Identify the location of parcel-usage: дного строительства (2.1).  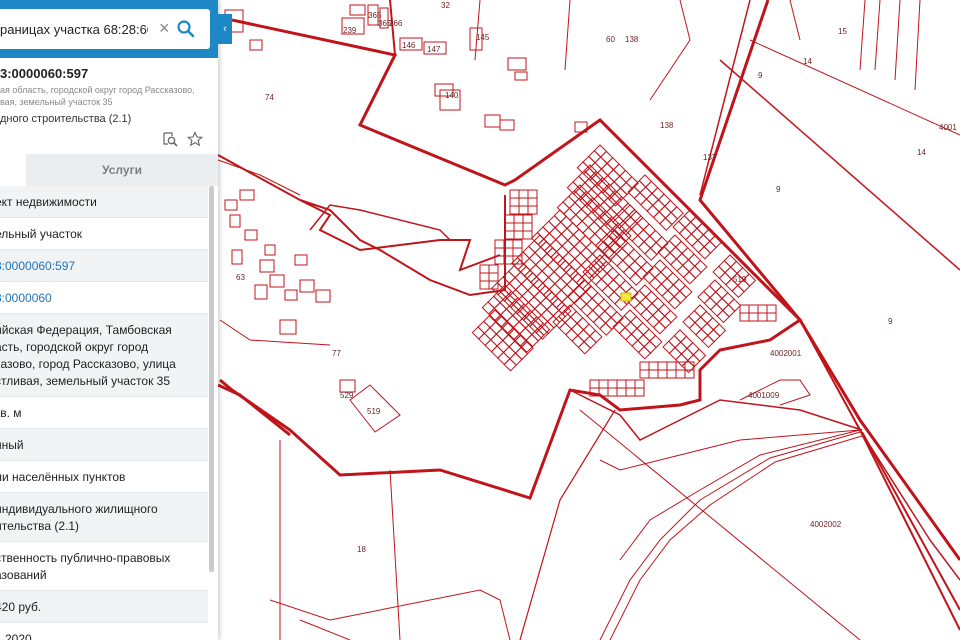
(66, 119).